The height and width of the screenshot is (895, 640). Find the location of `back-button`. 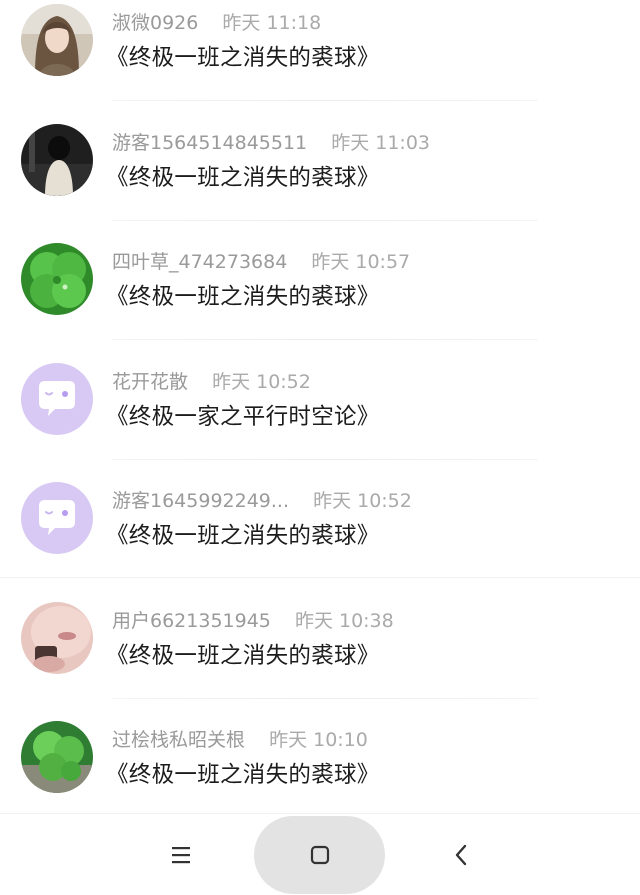

back-button is located at coordinates (461, 854).